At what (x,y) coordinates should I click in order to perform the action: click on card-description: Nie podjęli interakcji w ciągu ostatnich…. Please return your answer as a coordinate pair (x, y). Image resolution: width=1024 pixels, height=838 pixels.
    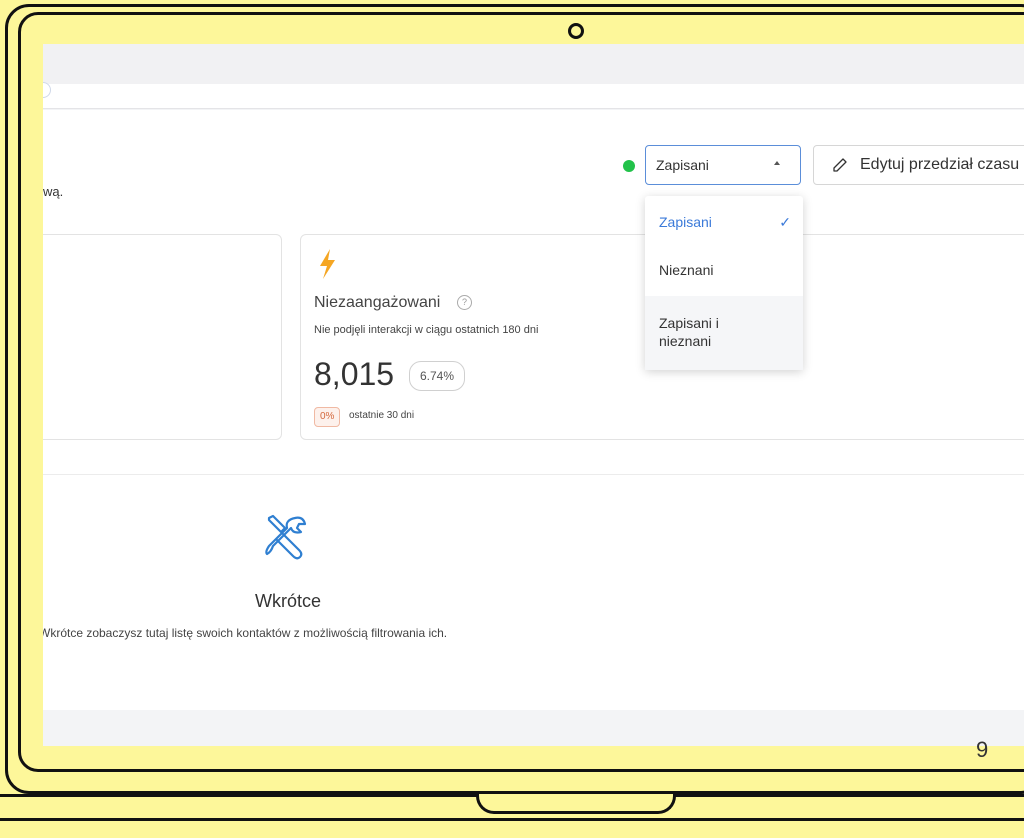
    Looking at the image, I should click on (426, 330).